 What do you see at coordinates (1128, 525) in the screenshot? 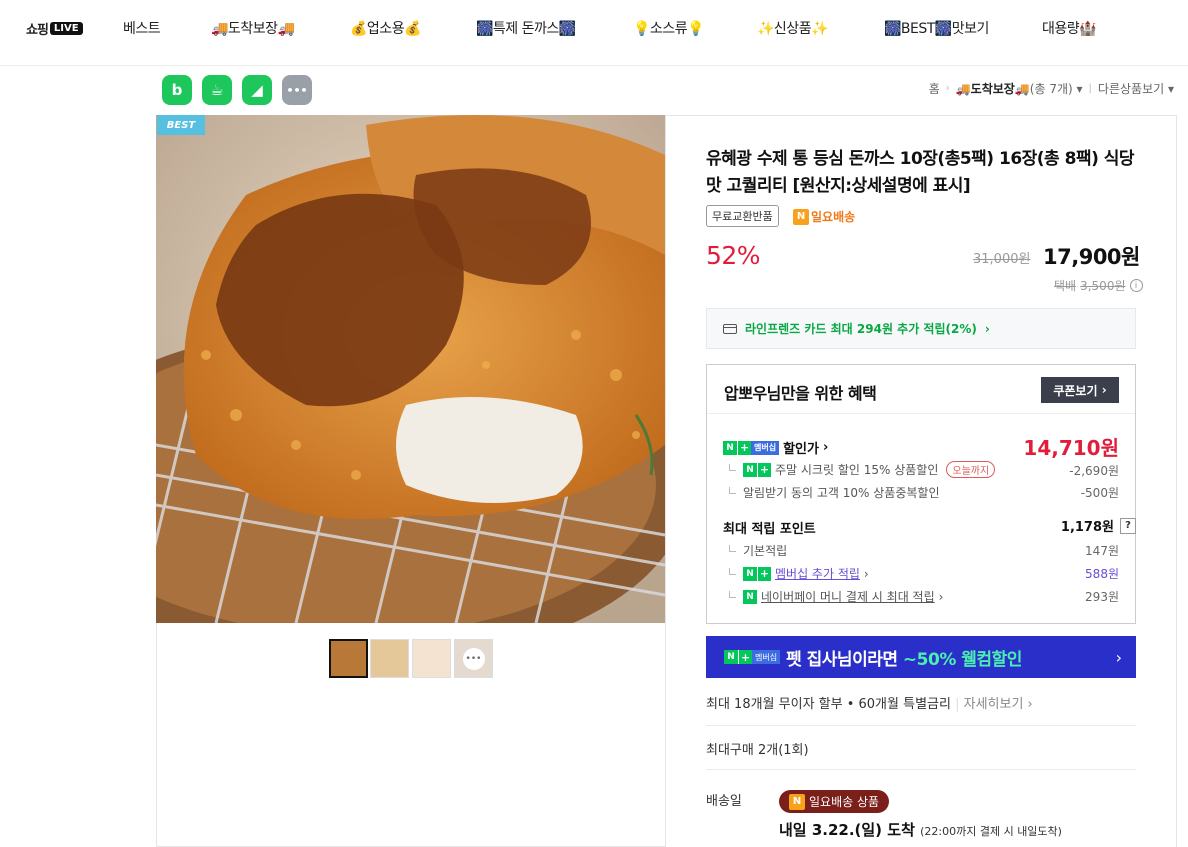
I see `help-icon: ?` at bounding box center [1128, 525].